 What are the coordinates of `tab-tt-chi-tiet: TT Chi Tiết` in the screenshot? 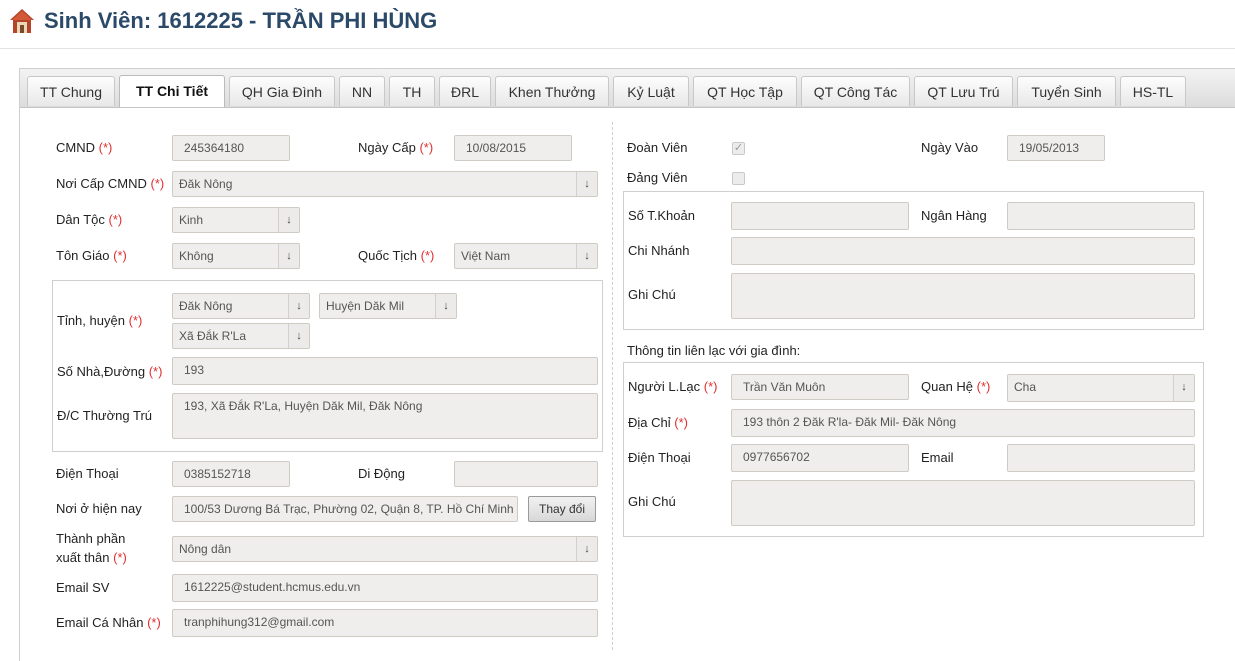 It's located at (172, 91).